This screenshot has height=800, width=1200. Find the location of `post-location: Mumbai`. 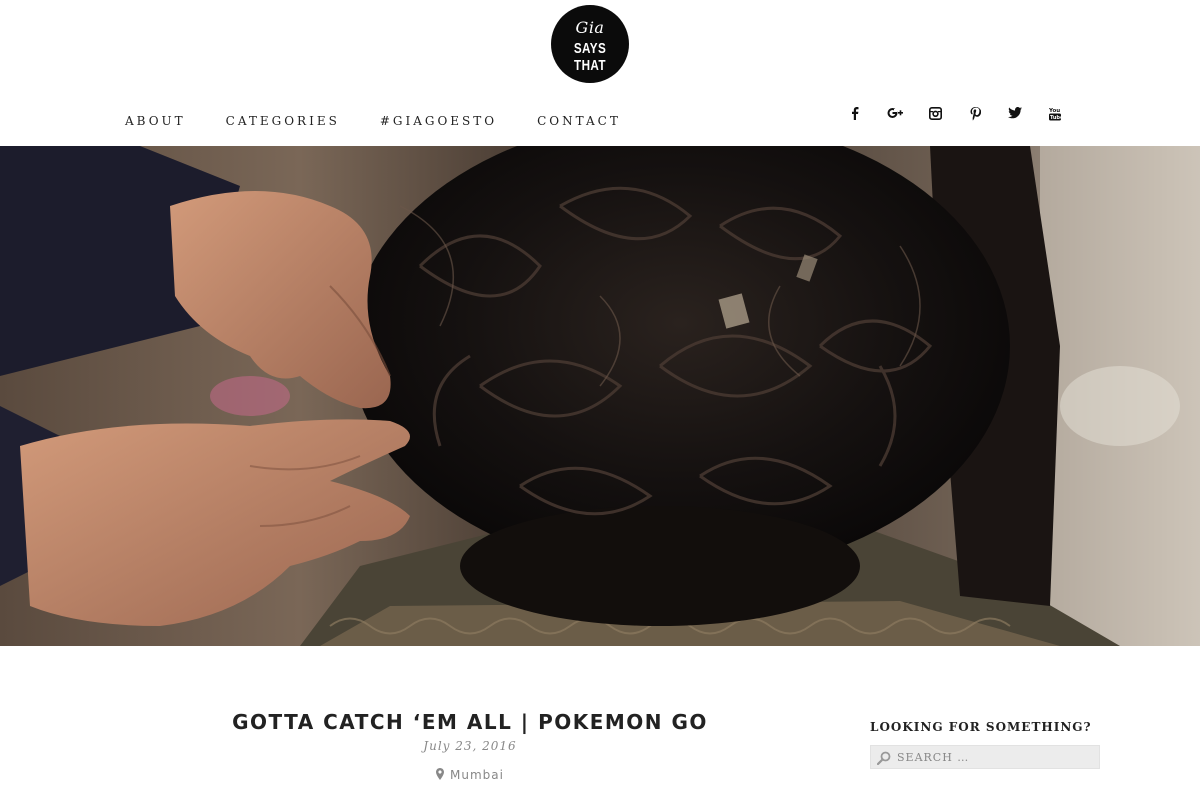

post-location: Mumbai is located at coordinates (470, 775).